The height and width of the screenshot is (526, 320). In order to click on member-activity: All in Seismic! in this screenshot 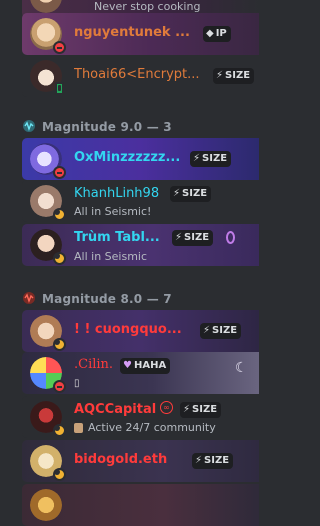, I will do `click(113, 211)`.